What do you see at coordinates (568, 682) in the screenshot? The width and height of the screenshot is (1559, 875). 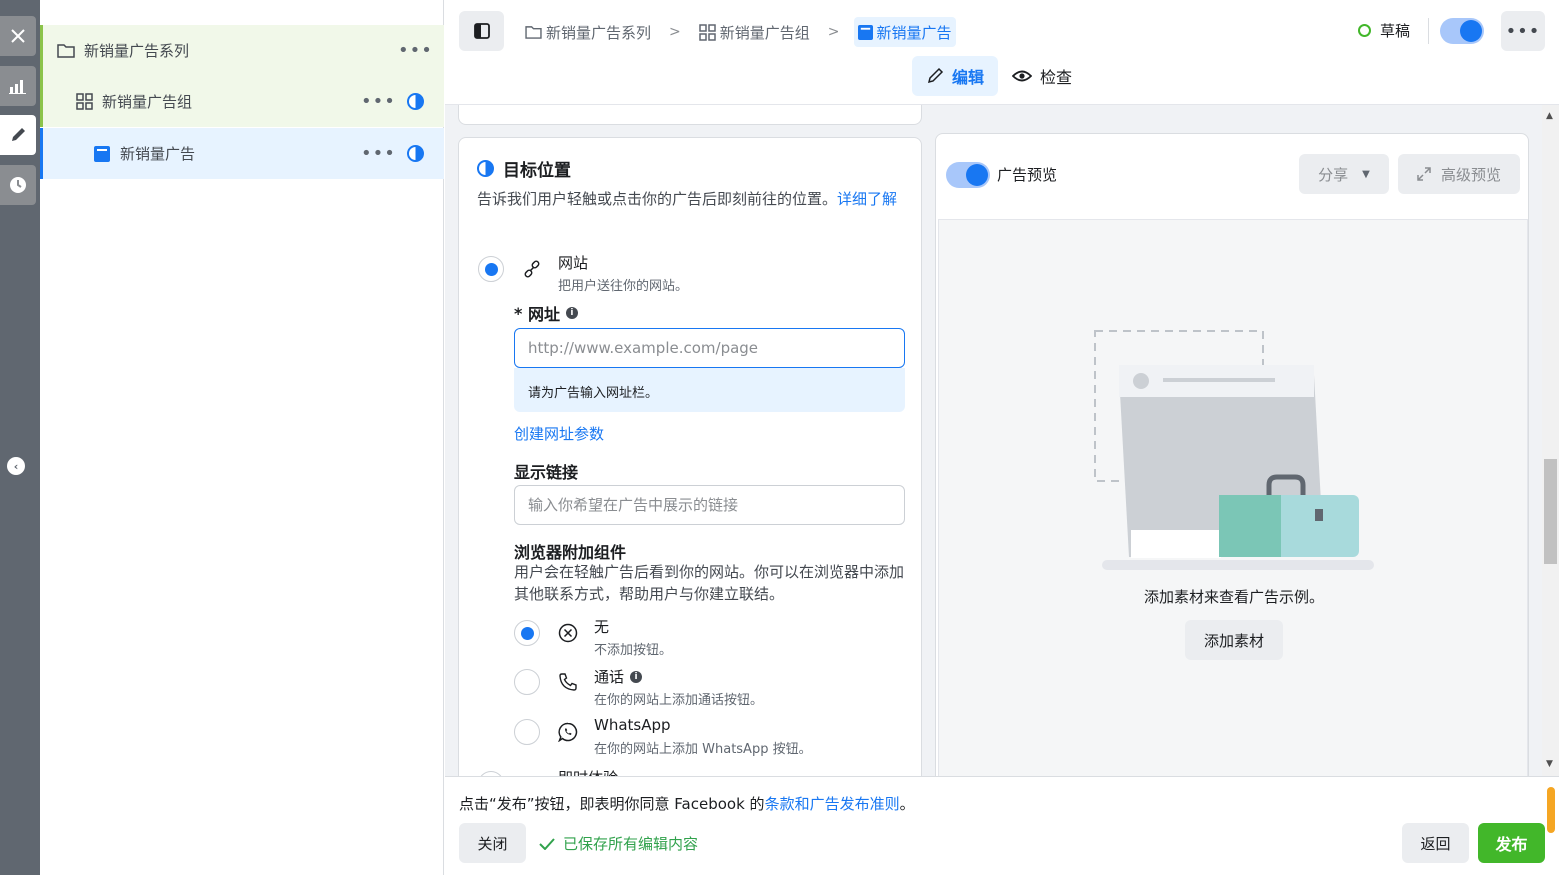 I see `phone-icon` at bounding box center [568, 682].